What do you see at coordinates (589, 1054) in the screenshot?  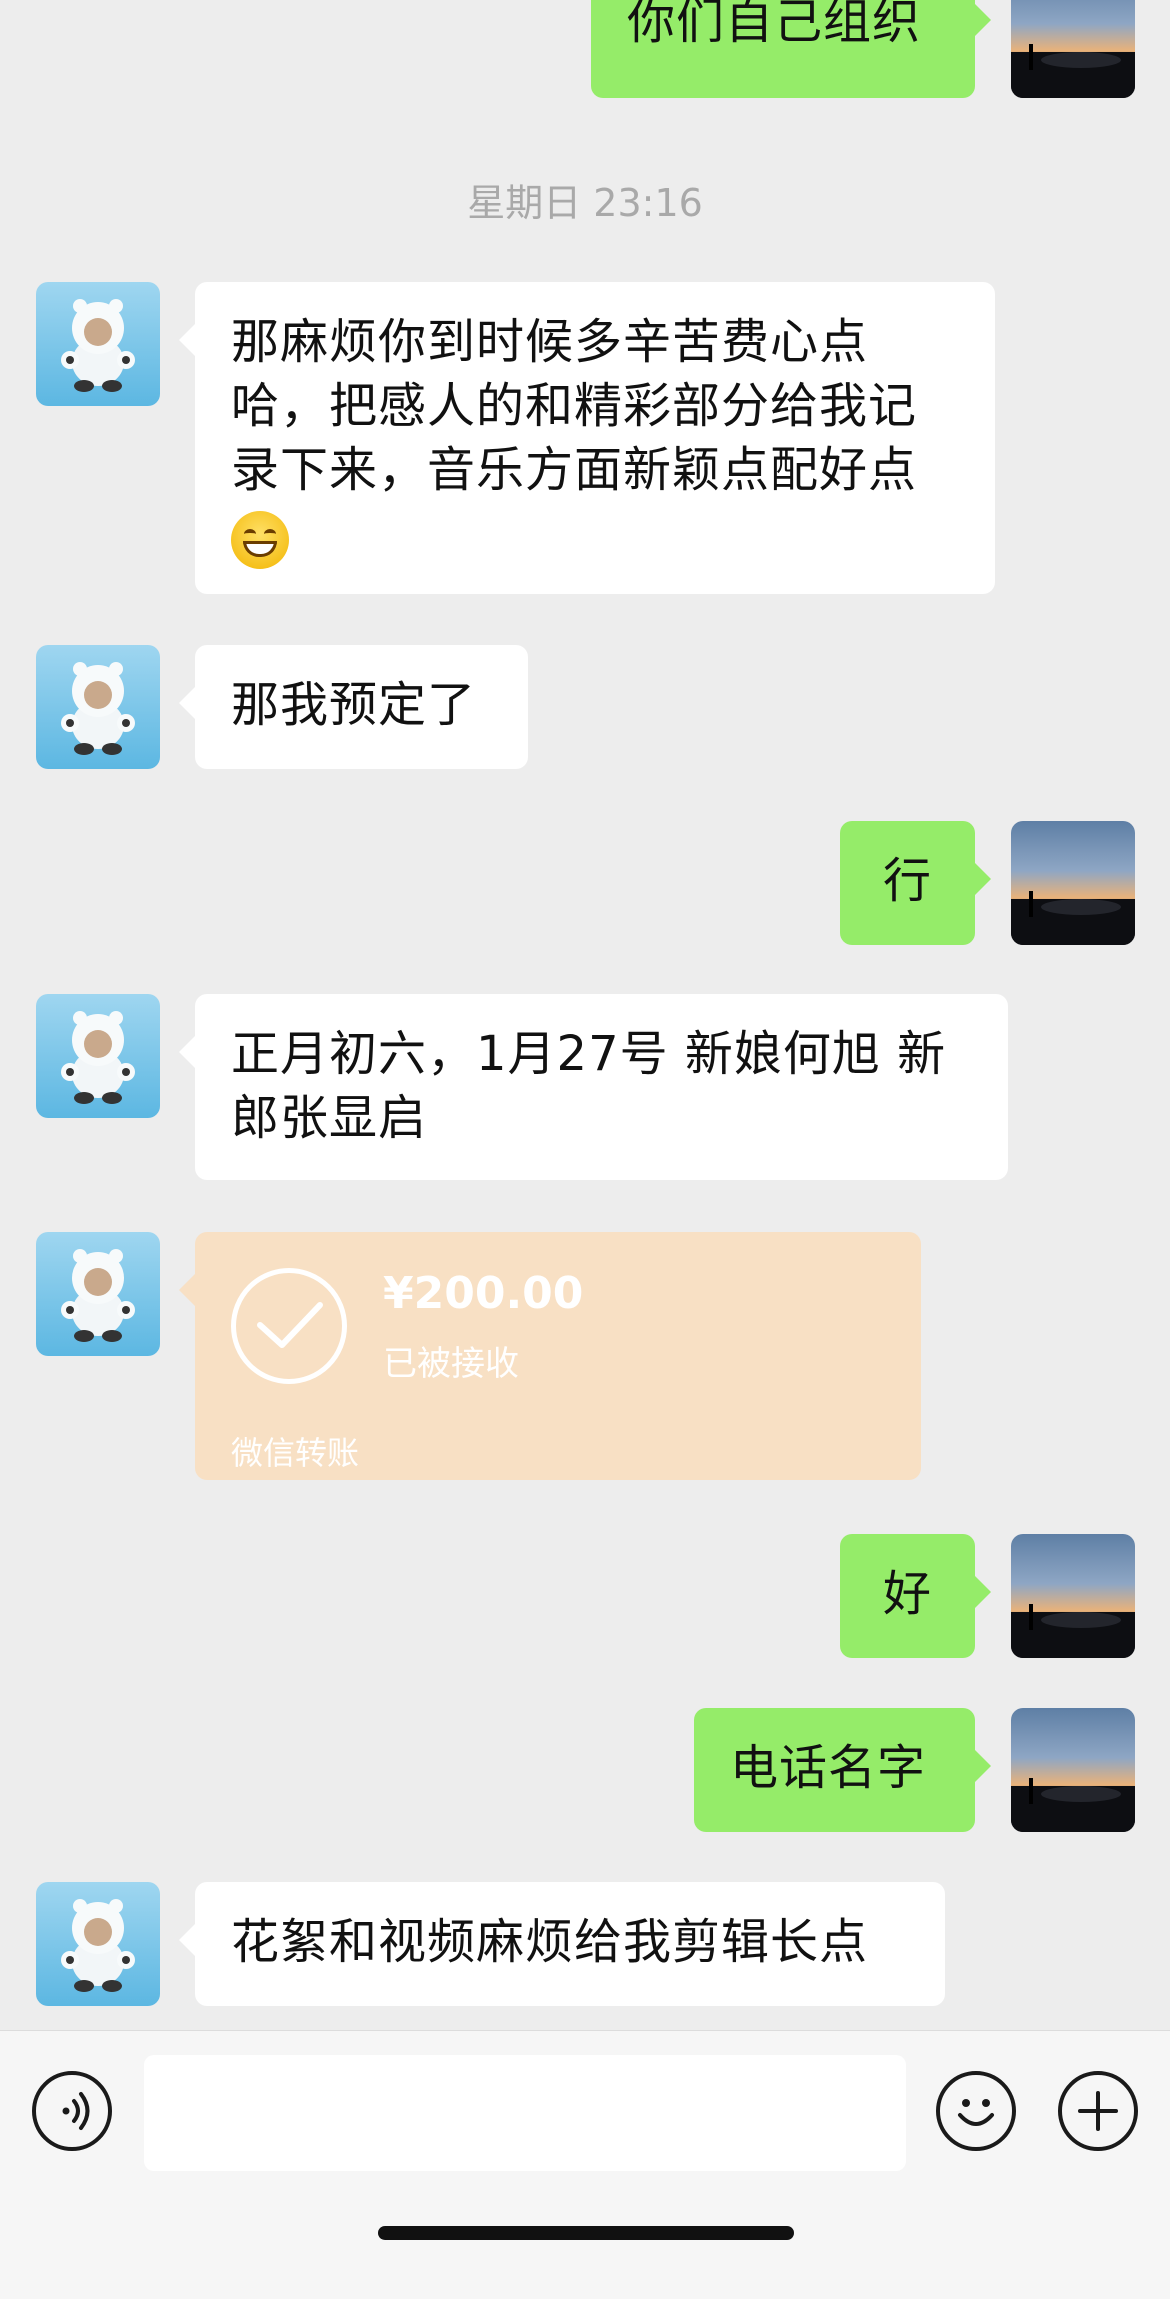 I see `message-text-line: 正月初六，1月27号 新娘何旭 新` at bounding box center [589, 1054].